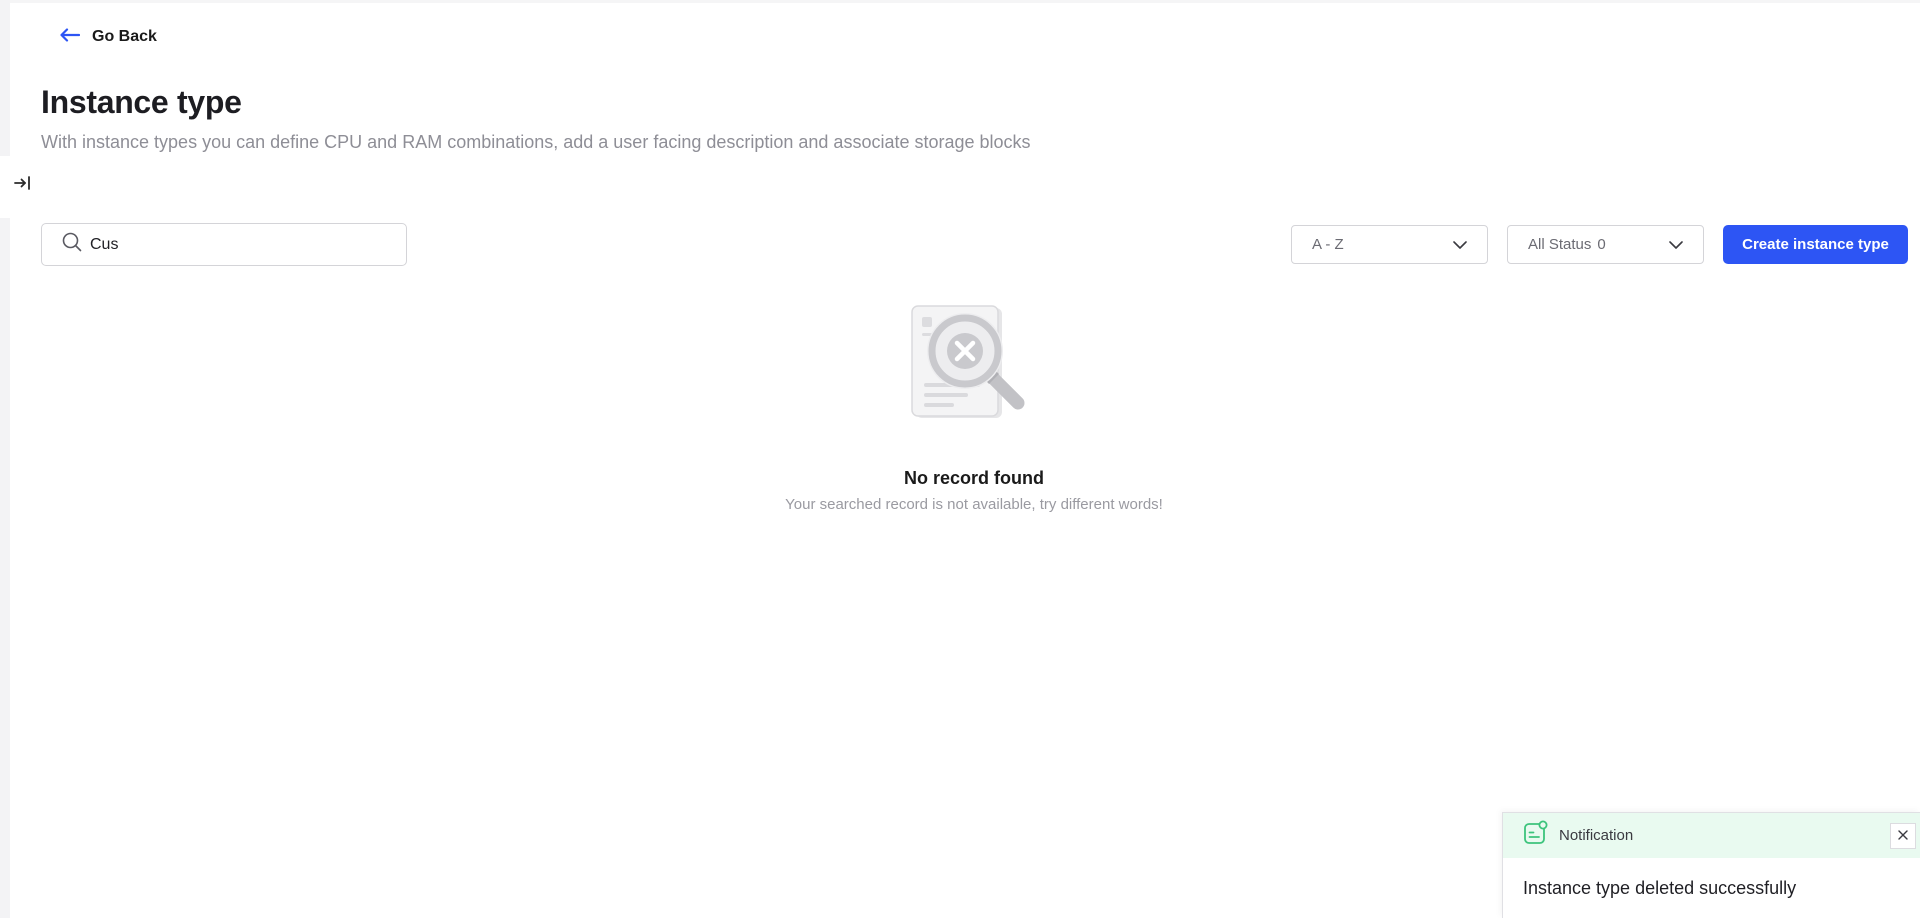  I want to click on search-icon, so click(72, 244).